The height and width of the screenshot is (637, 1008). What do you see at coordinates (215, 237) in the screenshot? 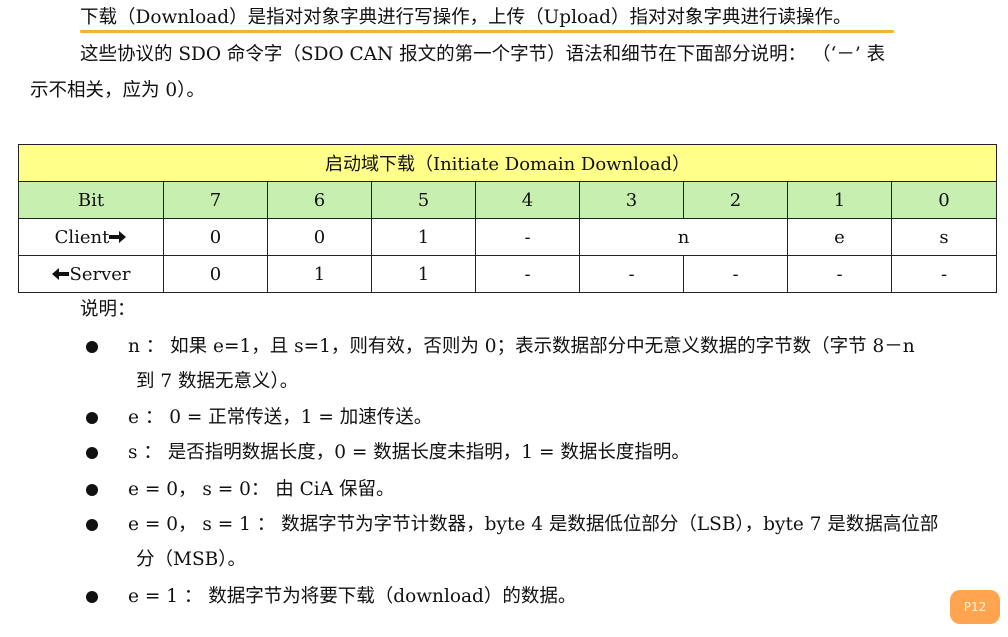
I see `client-bit-7: 0` at bounding box center [215, 237].